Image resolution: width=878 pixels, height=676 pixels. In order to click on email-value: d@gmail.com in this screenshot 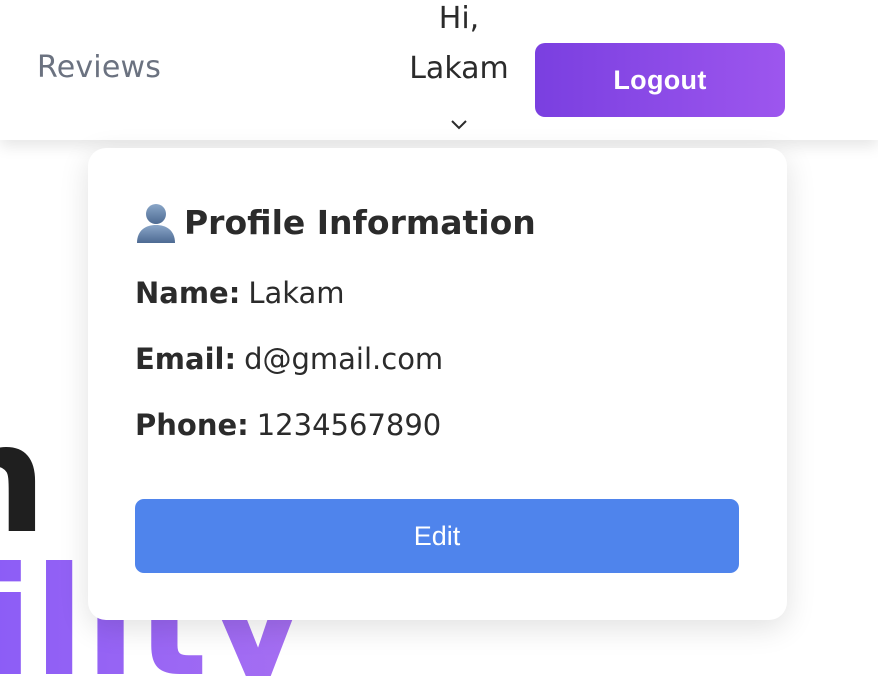, I will do `click(344, 359)`.